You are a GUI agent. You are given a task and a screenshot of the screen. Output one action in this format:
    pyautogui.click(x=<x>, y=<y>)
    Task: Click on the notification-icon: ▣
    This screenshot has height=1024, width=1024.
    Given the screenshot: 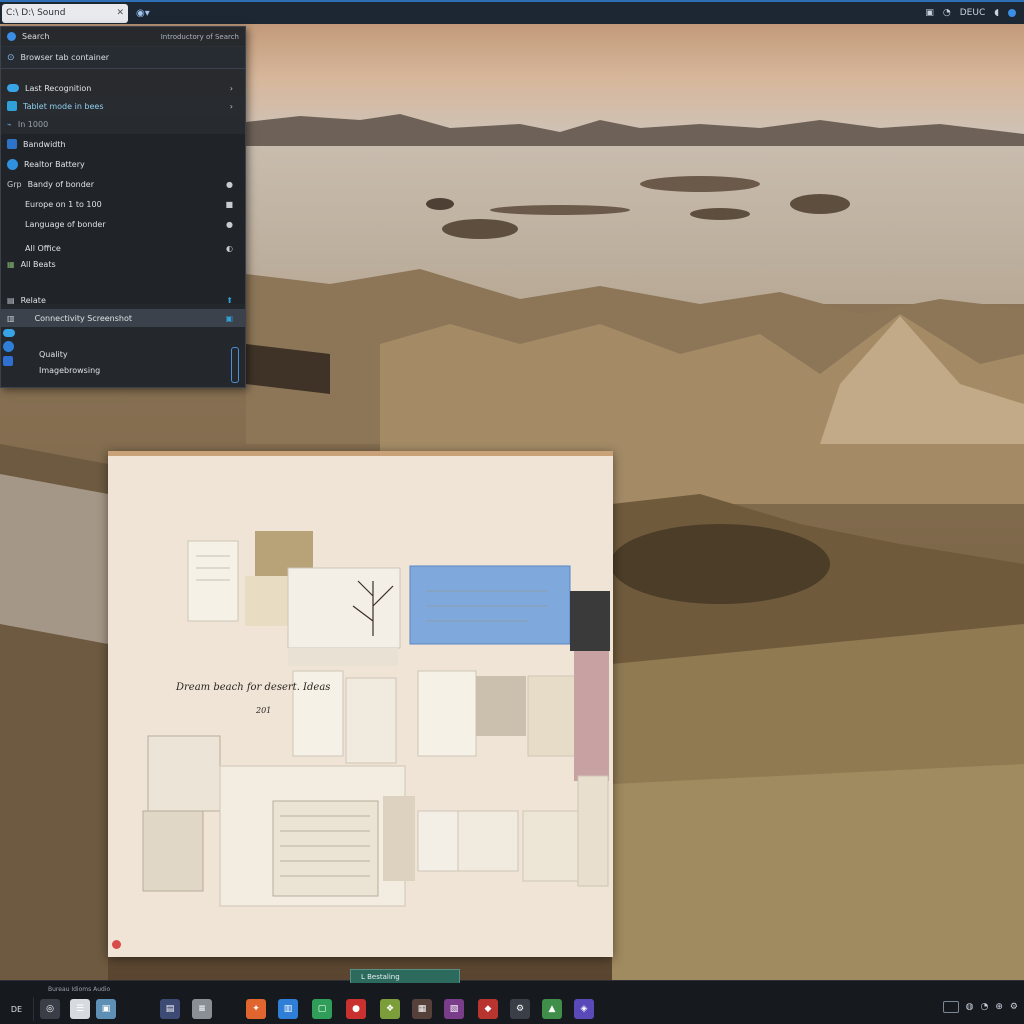 What is the action you would take?
    pyautogui.click(x=929, y=13)
    